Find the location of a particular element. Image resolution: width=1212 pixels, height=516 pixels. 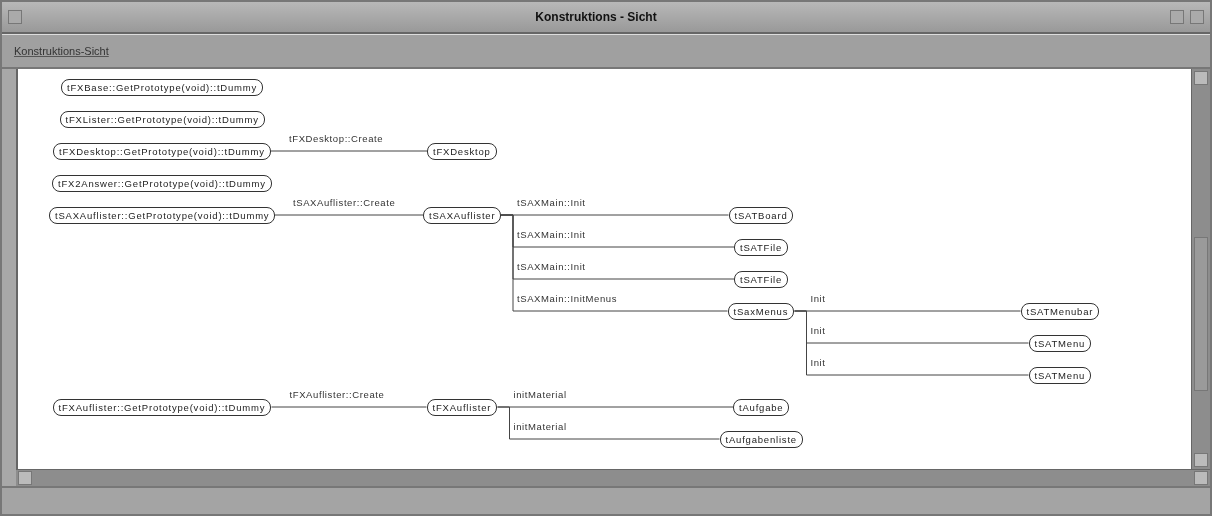

minimize-button is located at coordinates (1177, 17).